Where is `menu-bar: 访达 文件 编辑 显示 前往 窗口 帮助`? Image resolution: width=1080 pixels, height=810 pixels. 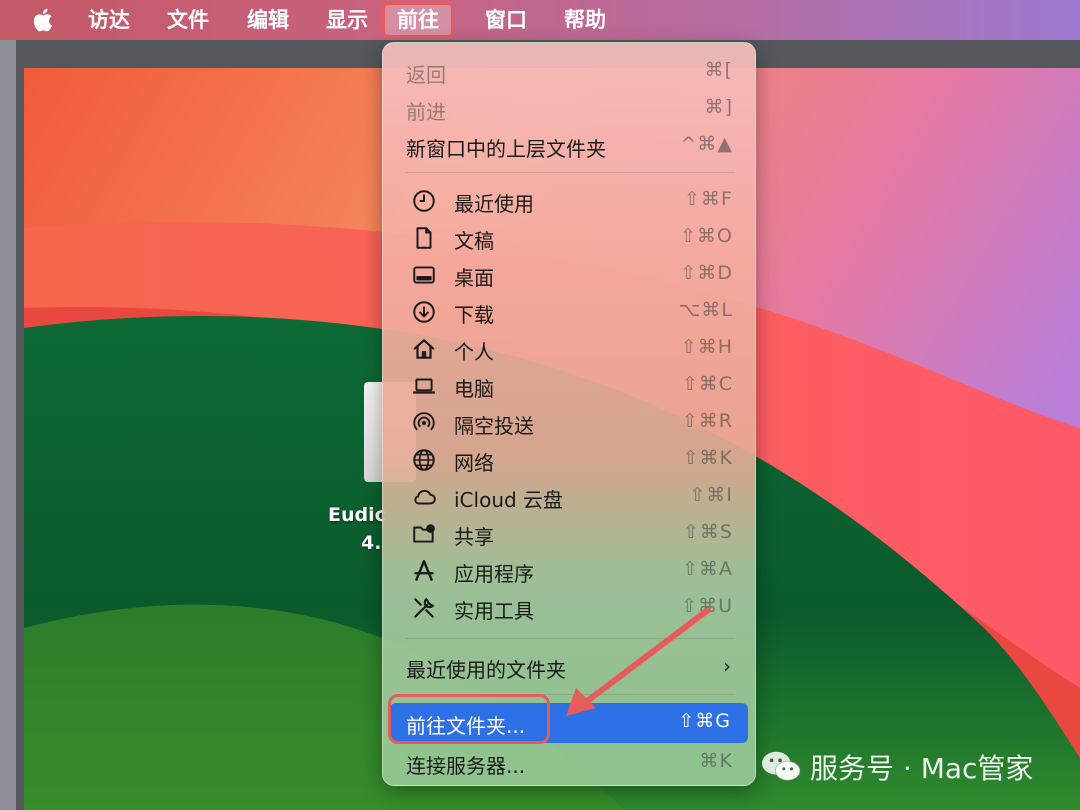
menu-bar: 访达 文件 编辑 显示 前往 窗口 帮助 is located at coordinates (540, 20).